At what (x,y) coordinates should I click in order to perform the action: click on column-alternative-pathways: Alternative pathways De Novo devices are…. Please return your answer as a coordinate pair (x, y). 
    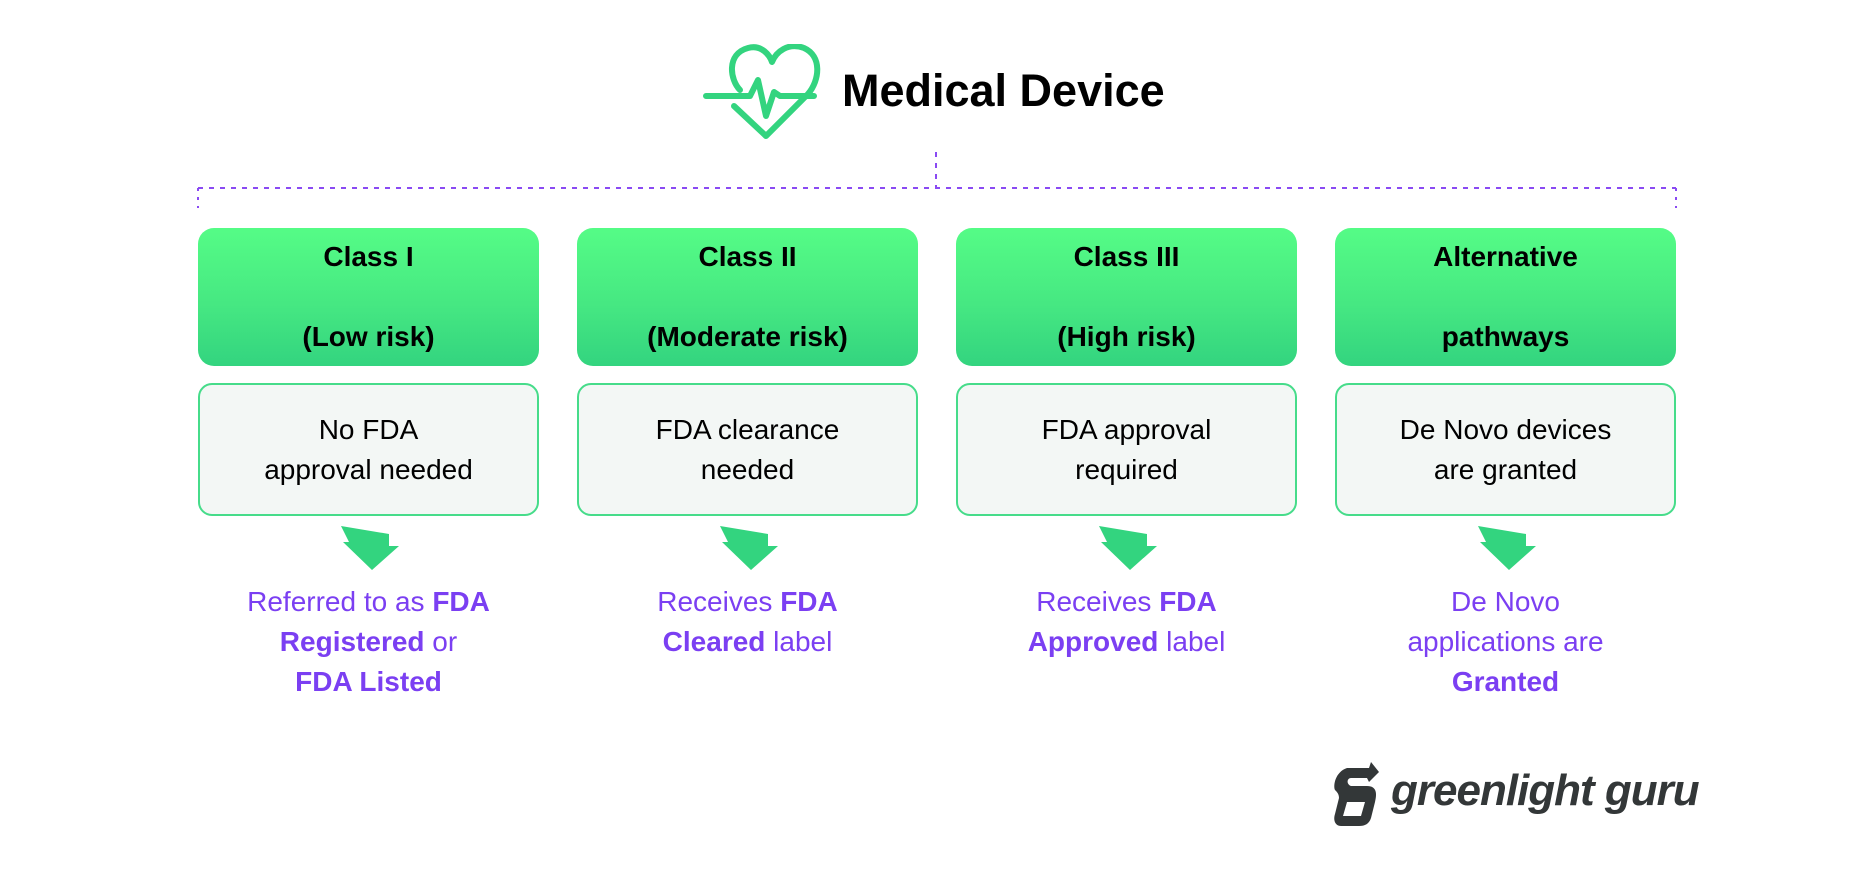
    Looking at the image, I should click on (1505, 465).